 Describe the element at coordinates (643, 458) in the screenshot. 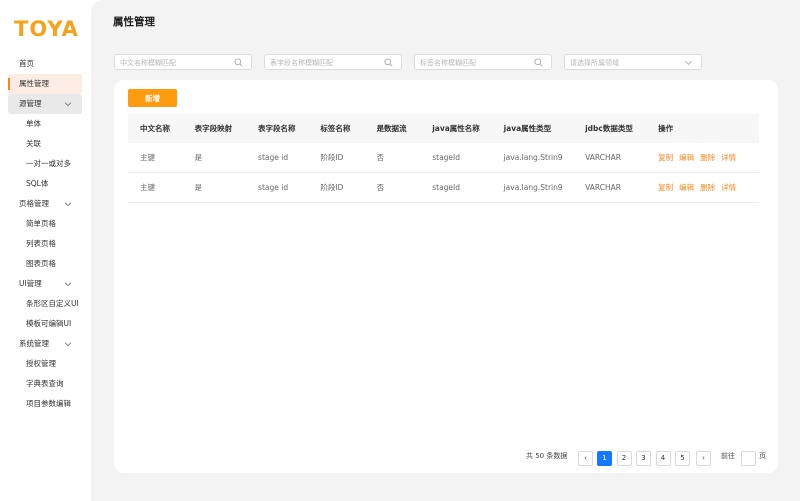

I see `page-button: 3` at that location.